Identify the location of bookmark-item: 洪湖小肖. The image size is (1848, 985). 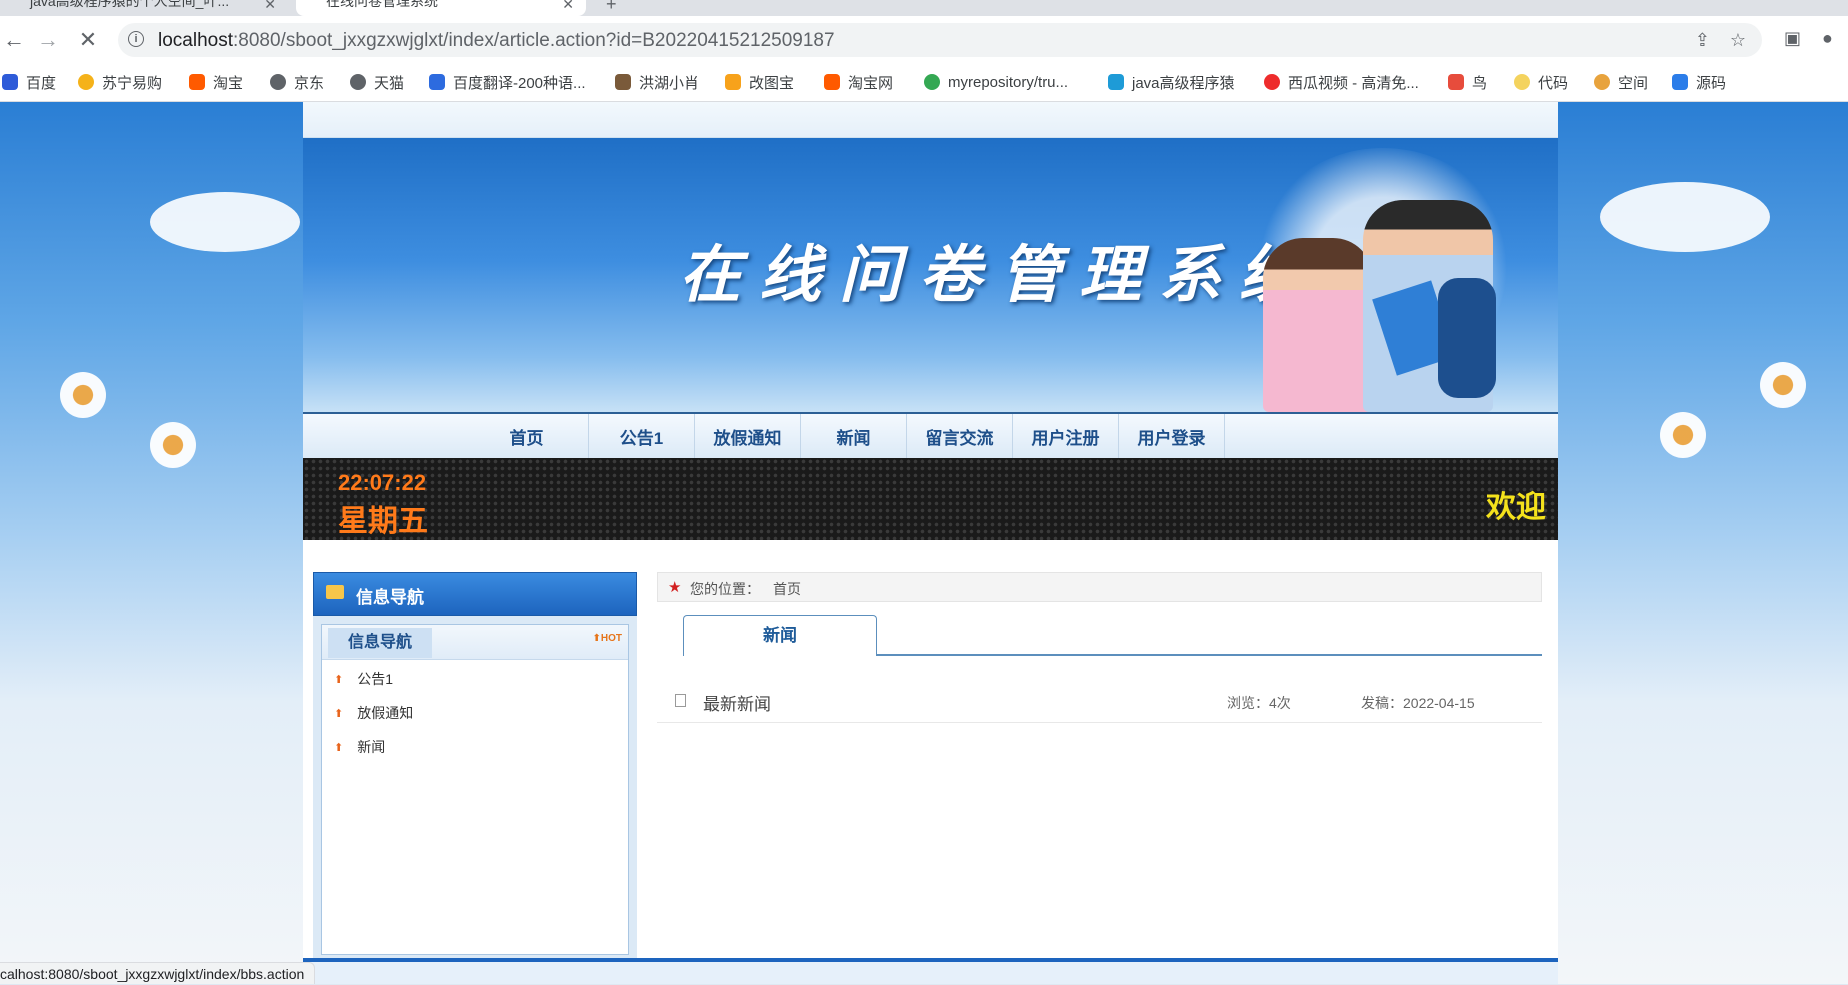
(657, 82).